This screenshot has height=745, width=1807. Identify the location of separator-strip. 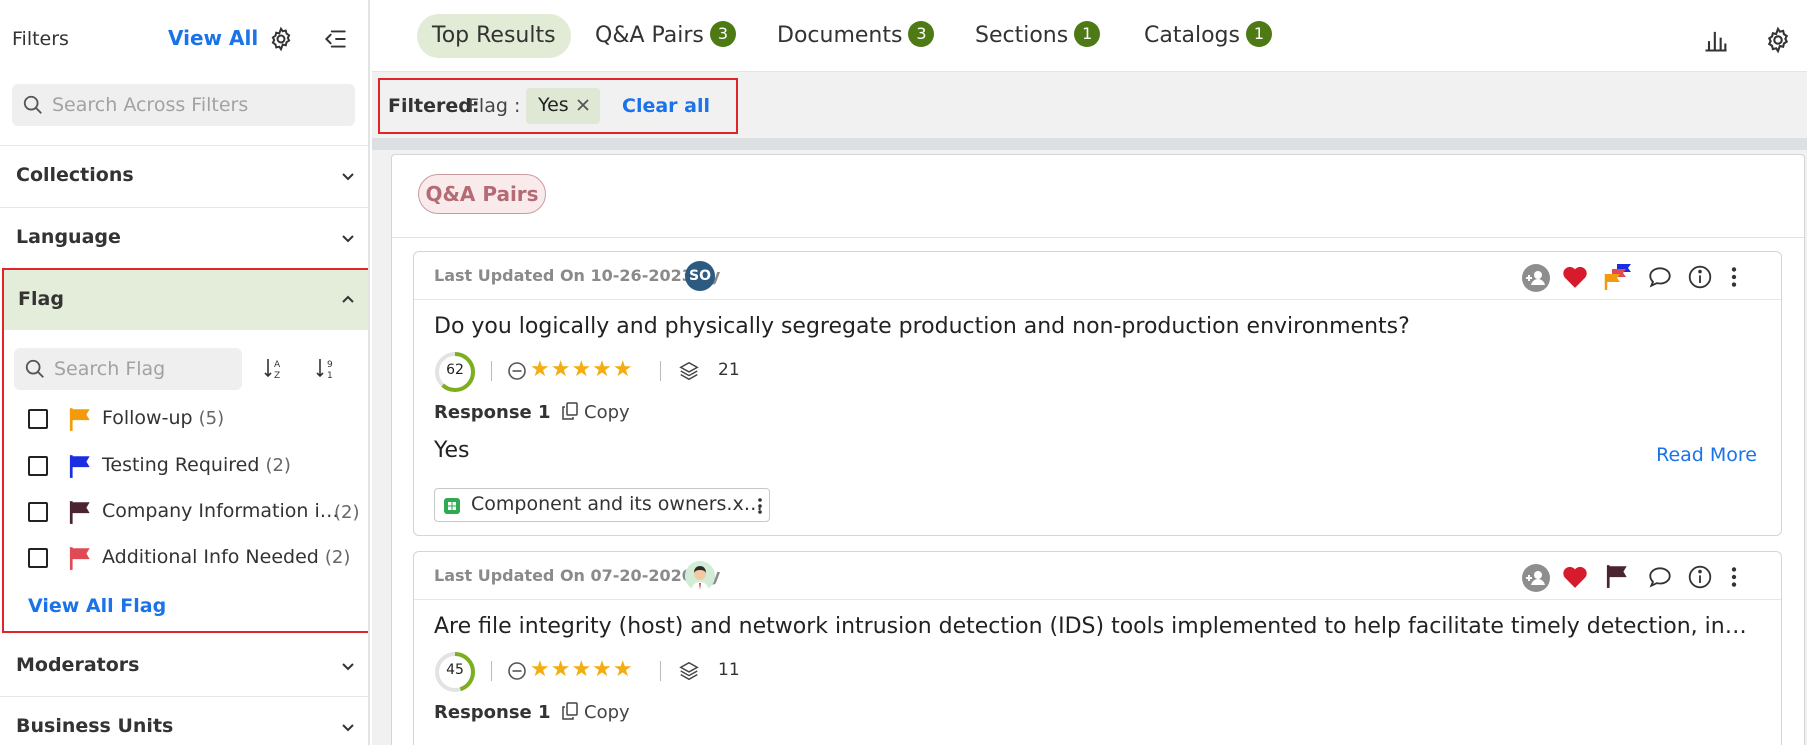
(1089, 144).